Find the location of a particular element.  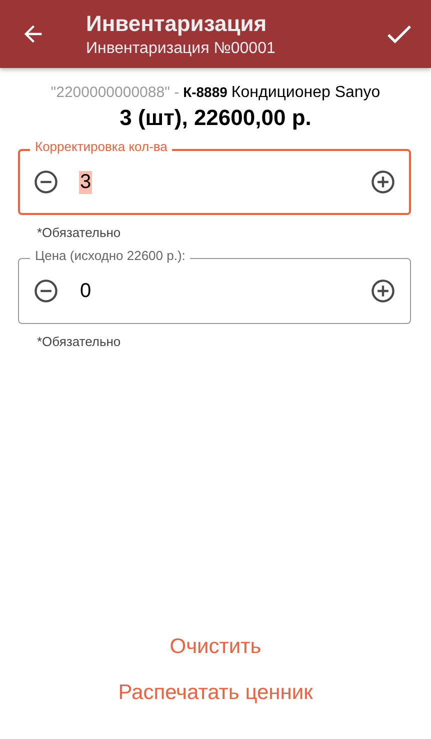

app-title: Инвентаризация is located at coordinates (177, 23).